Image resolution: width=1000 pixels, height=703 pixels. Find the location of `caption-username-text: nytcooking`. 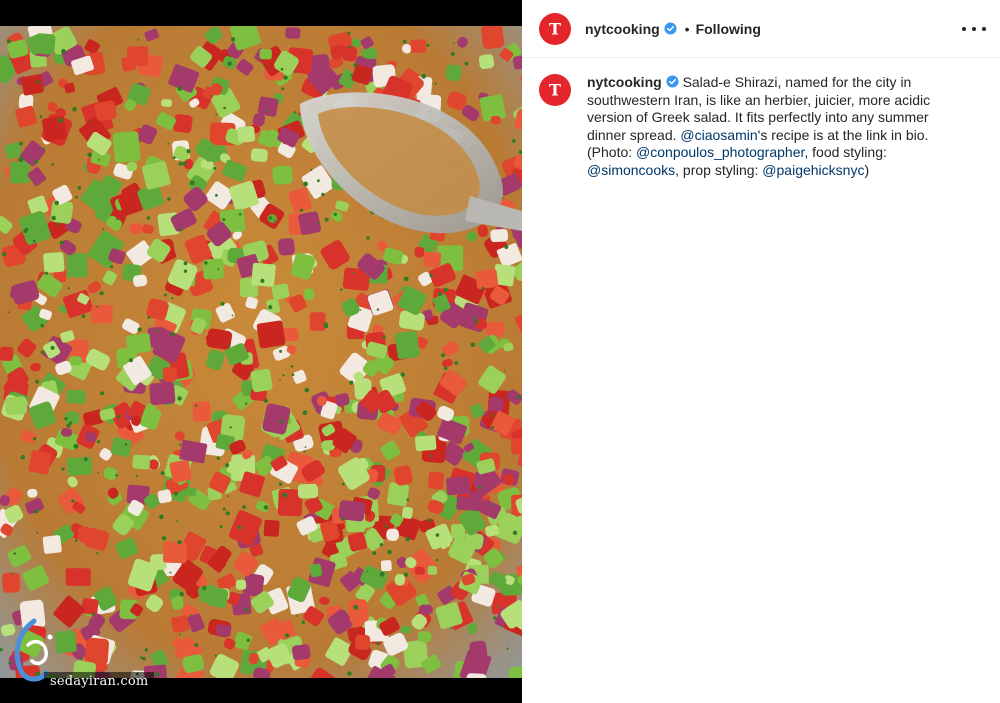

caption-username-text: nytcooking is located at coordinates (624, 82).